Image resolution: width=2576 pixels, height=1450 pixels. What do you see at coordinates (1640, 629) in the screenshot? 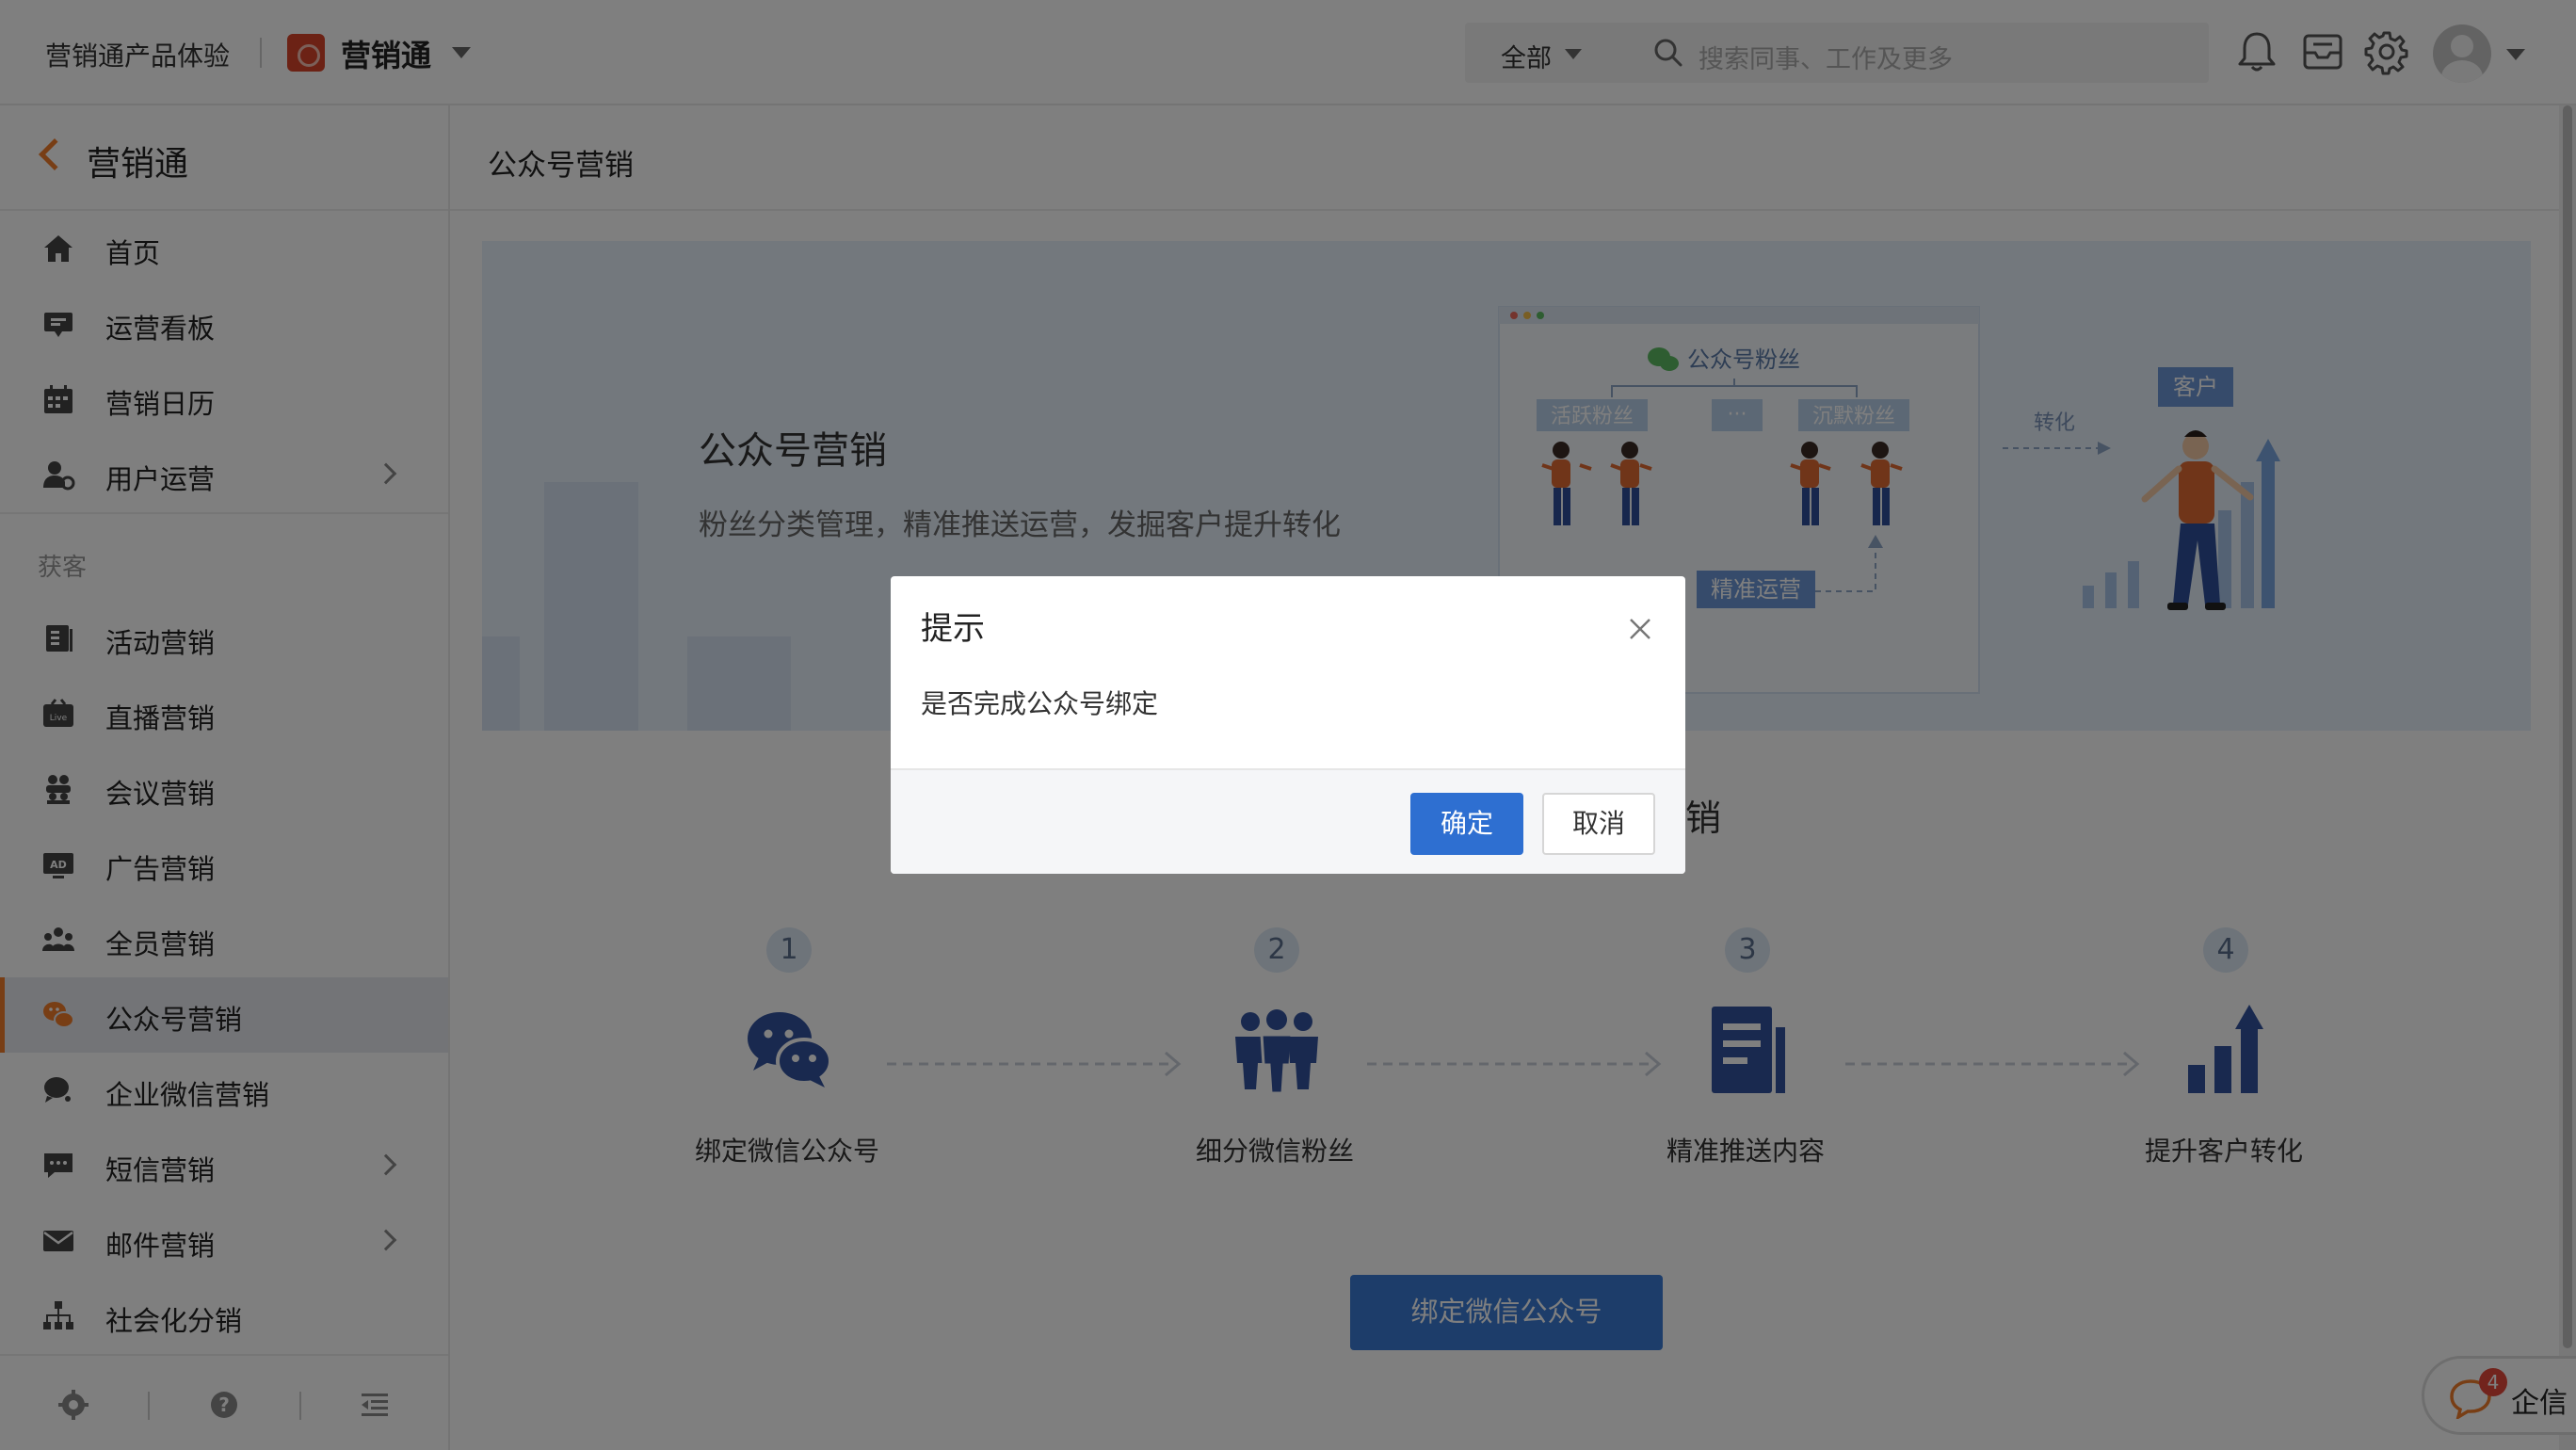
I see `close-icon` at bounding box center [1640, 629].